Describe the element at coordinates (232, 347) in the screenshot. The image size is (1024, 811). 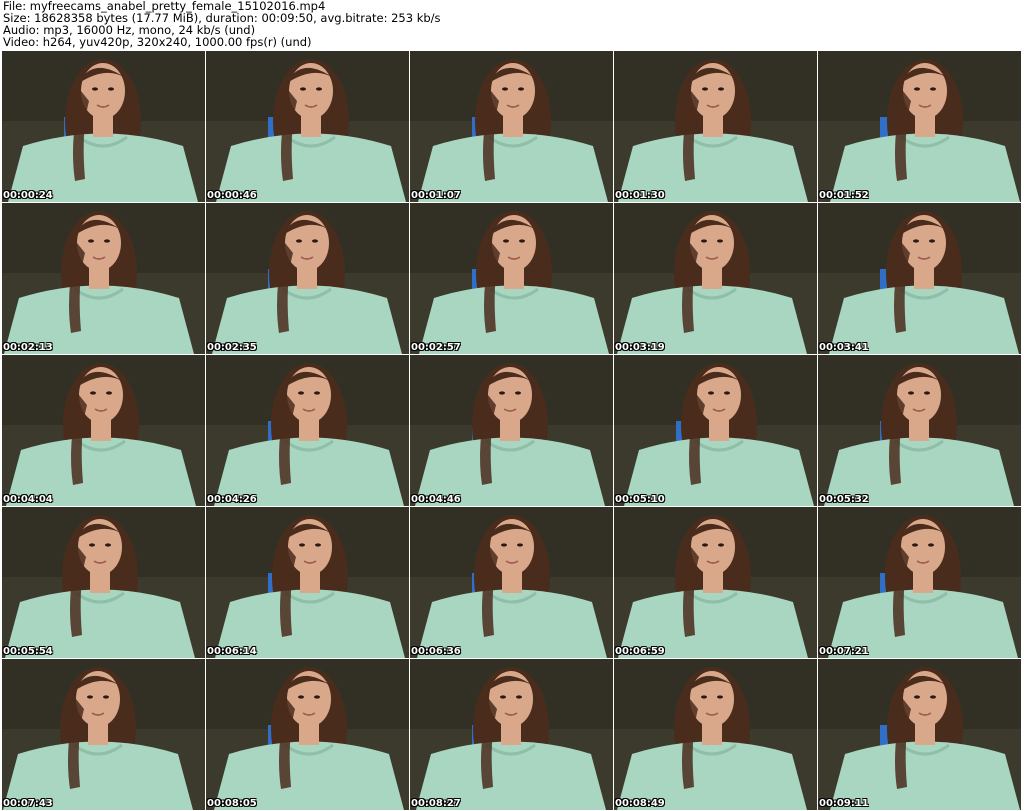
I see `frame-timestamp: 00:02:35` at that location.